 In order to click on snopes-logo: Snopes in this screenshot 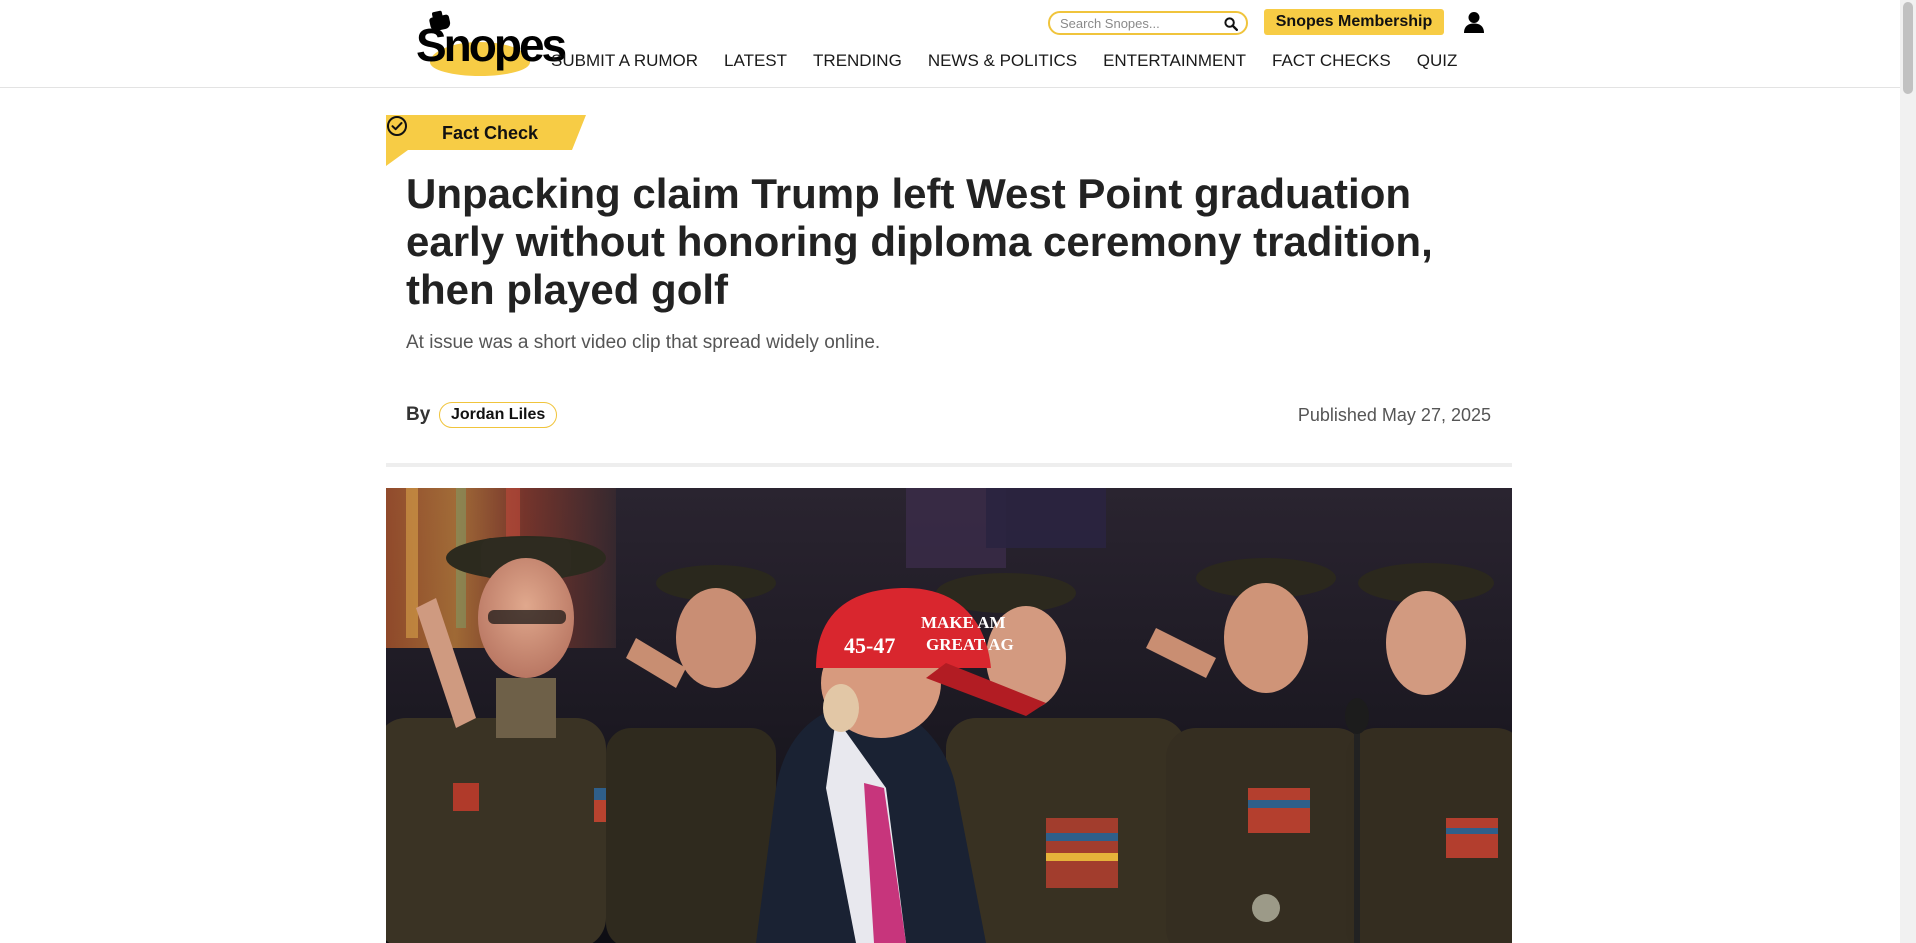, I will do `click(491, 44)`.